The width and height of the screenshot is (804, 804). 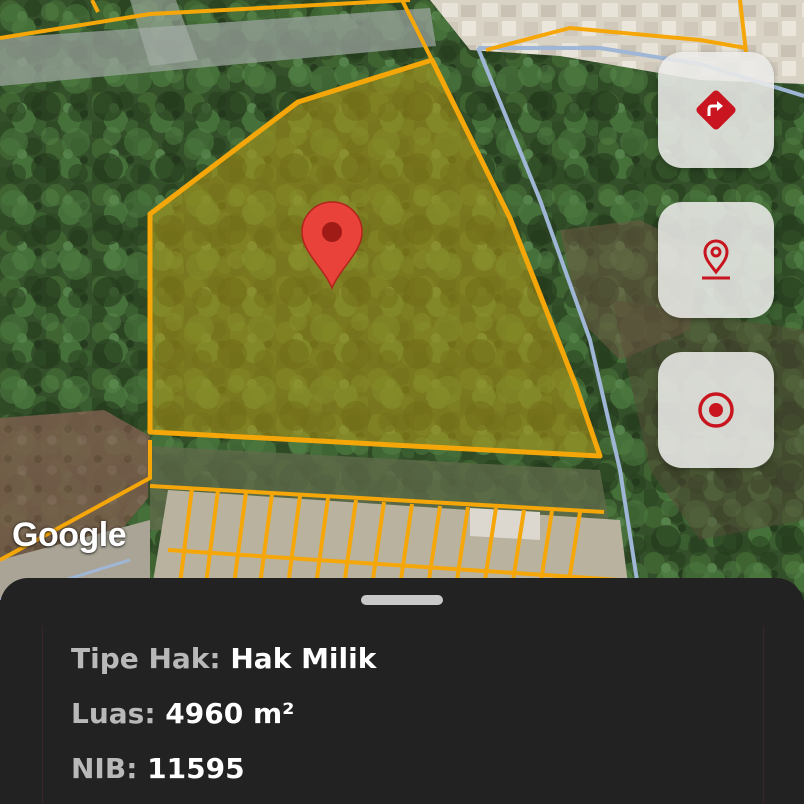 I want to click on directions-button, so click(x=716, y=110).